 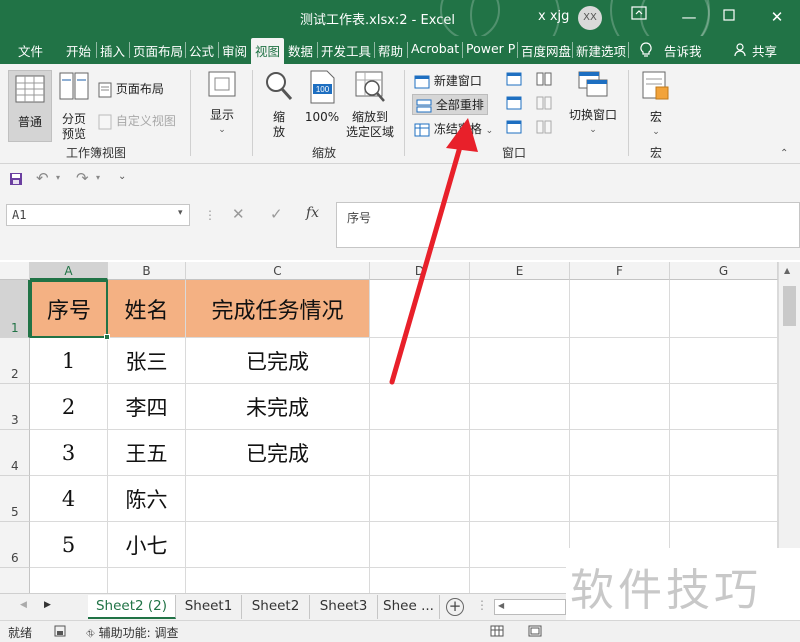 What do you see at coordinates (15, 271) in the screenshot?
I see `select-all-corner` at bounding box center [15, 271].